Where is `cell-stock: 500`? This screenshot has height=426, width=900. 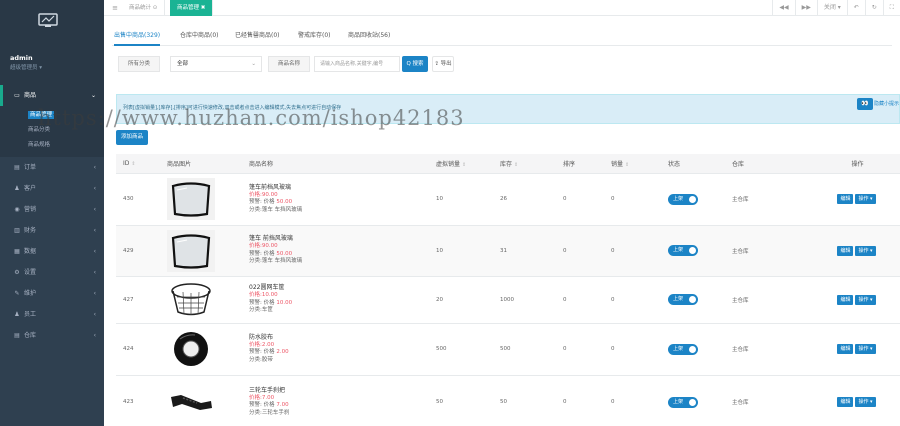 cell-stock: 500 is located at coordinates (524, 349).